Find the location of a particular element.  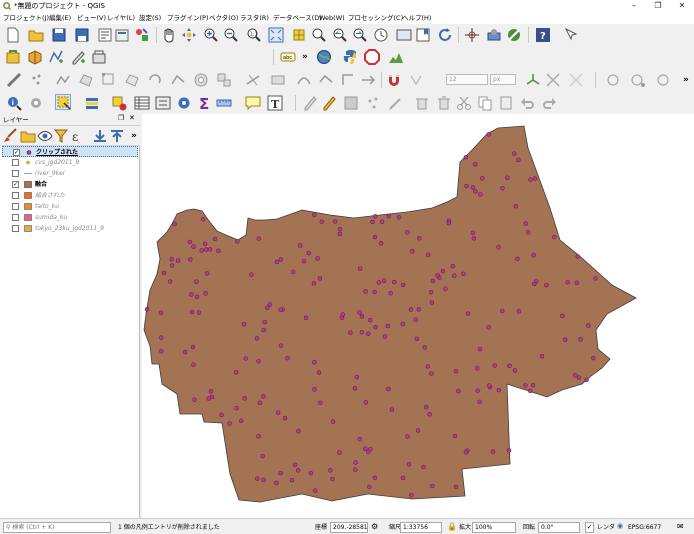

snapping-unit-select: px is located at coordinates (503, 79).